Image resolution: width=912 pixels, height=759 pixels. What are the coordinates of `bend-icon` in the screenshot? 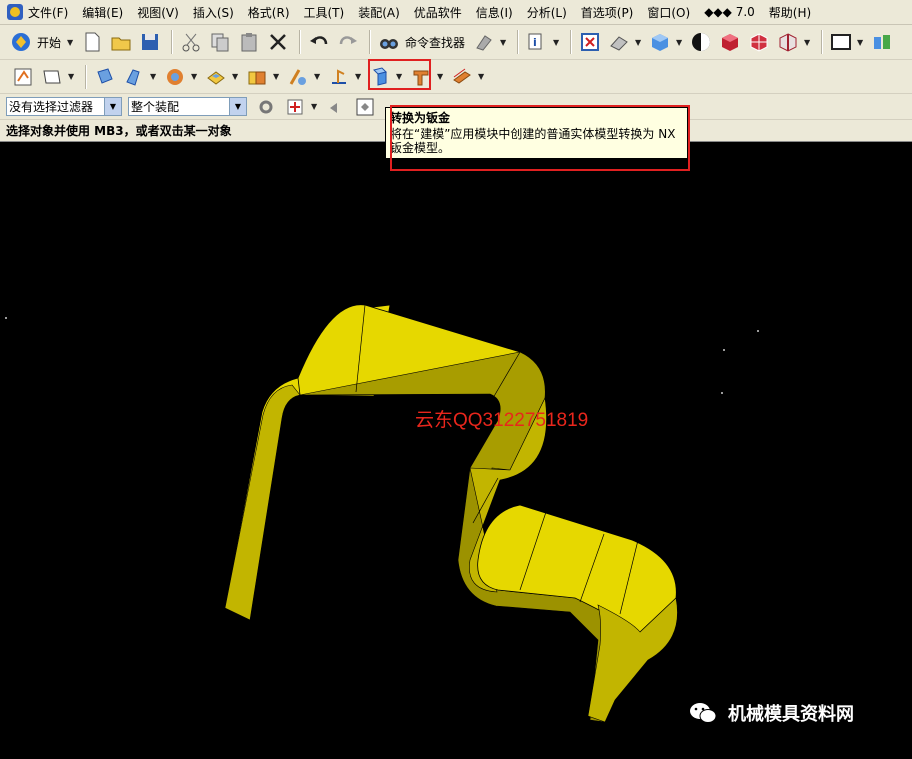 It's located at (257, 77).